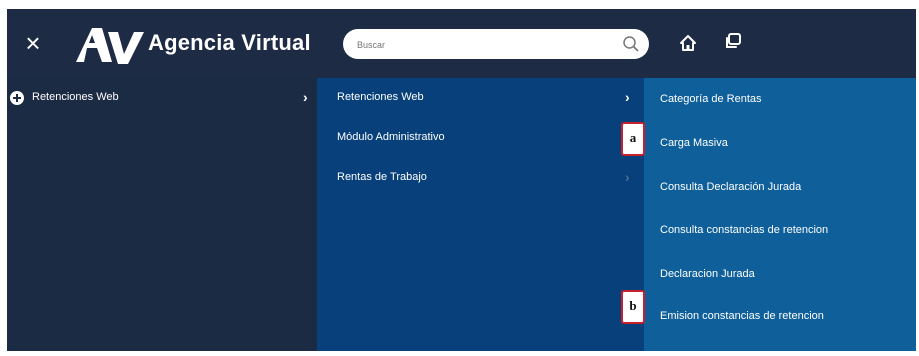 The image size is (919, 356). Describe the element at coordinates (110, 46) in the screenshot. I see `agencia-virtual-logo` at that location.